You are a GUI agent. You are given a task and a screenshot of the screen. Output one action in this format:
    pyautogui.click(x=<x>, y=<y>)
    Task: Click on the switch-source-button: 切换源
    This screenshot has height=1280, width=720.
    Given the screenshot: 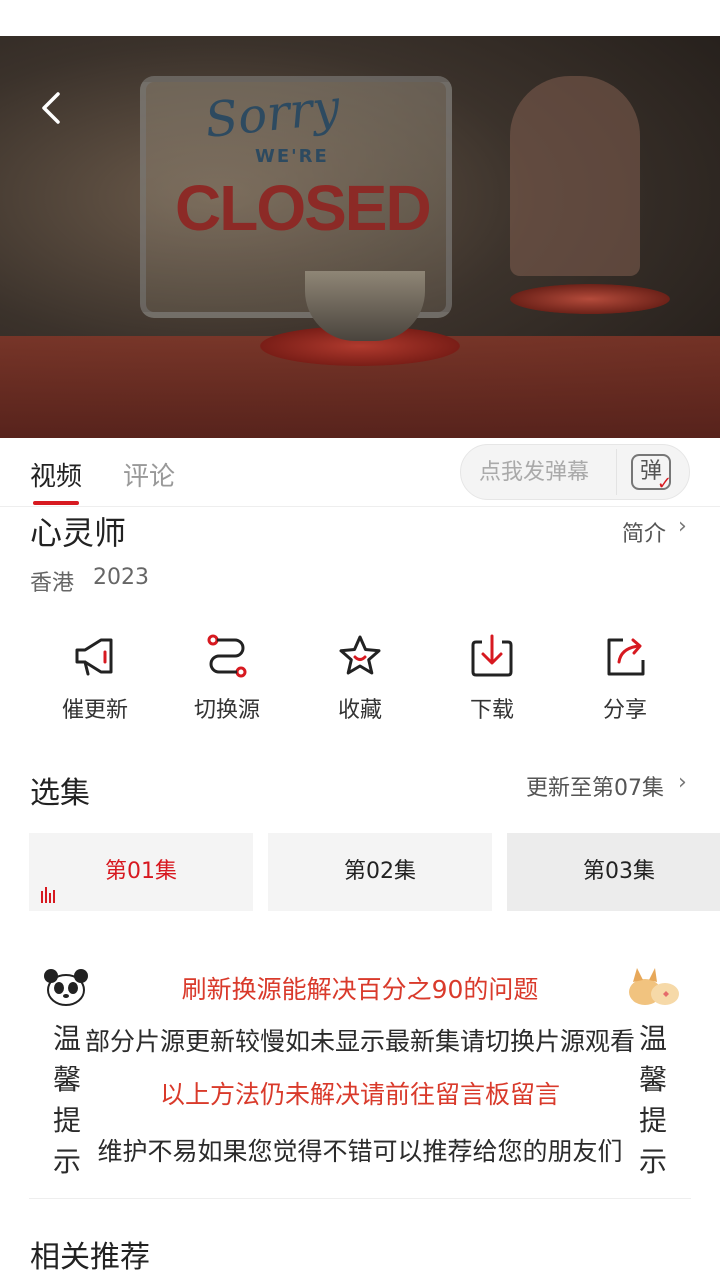 What is the action you would take?
    pyautogui.click(x=227, y=678)
    